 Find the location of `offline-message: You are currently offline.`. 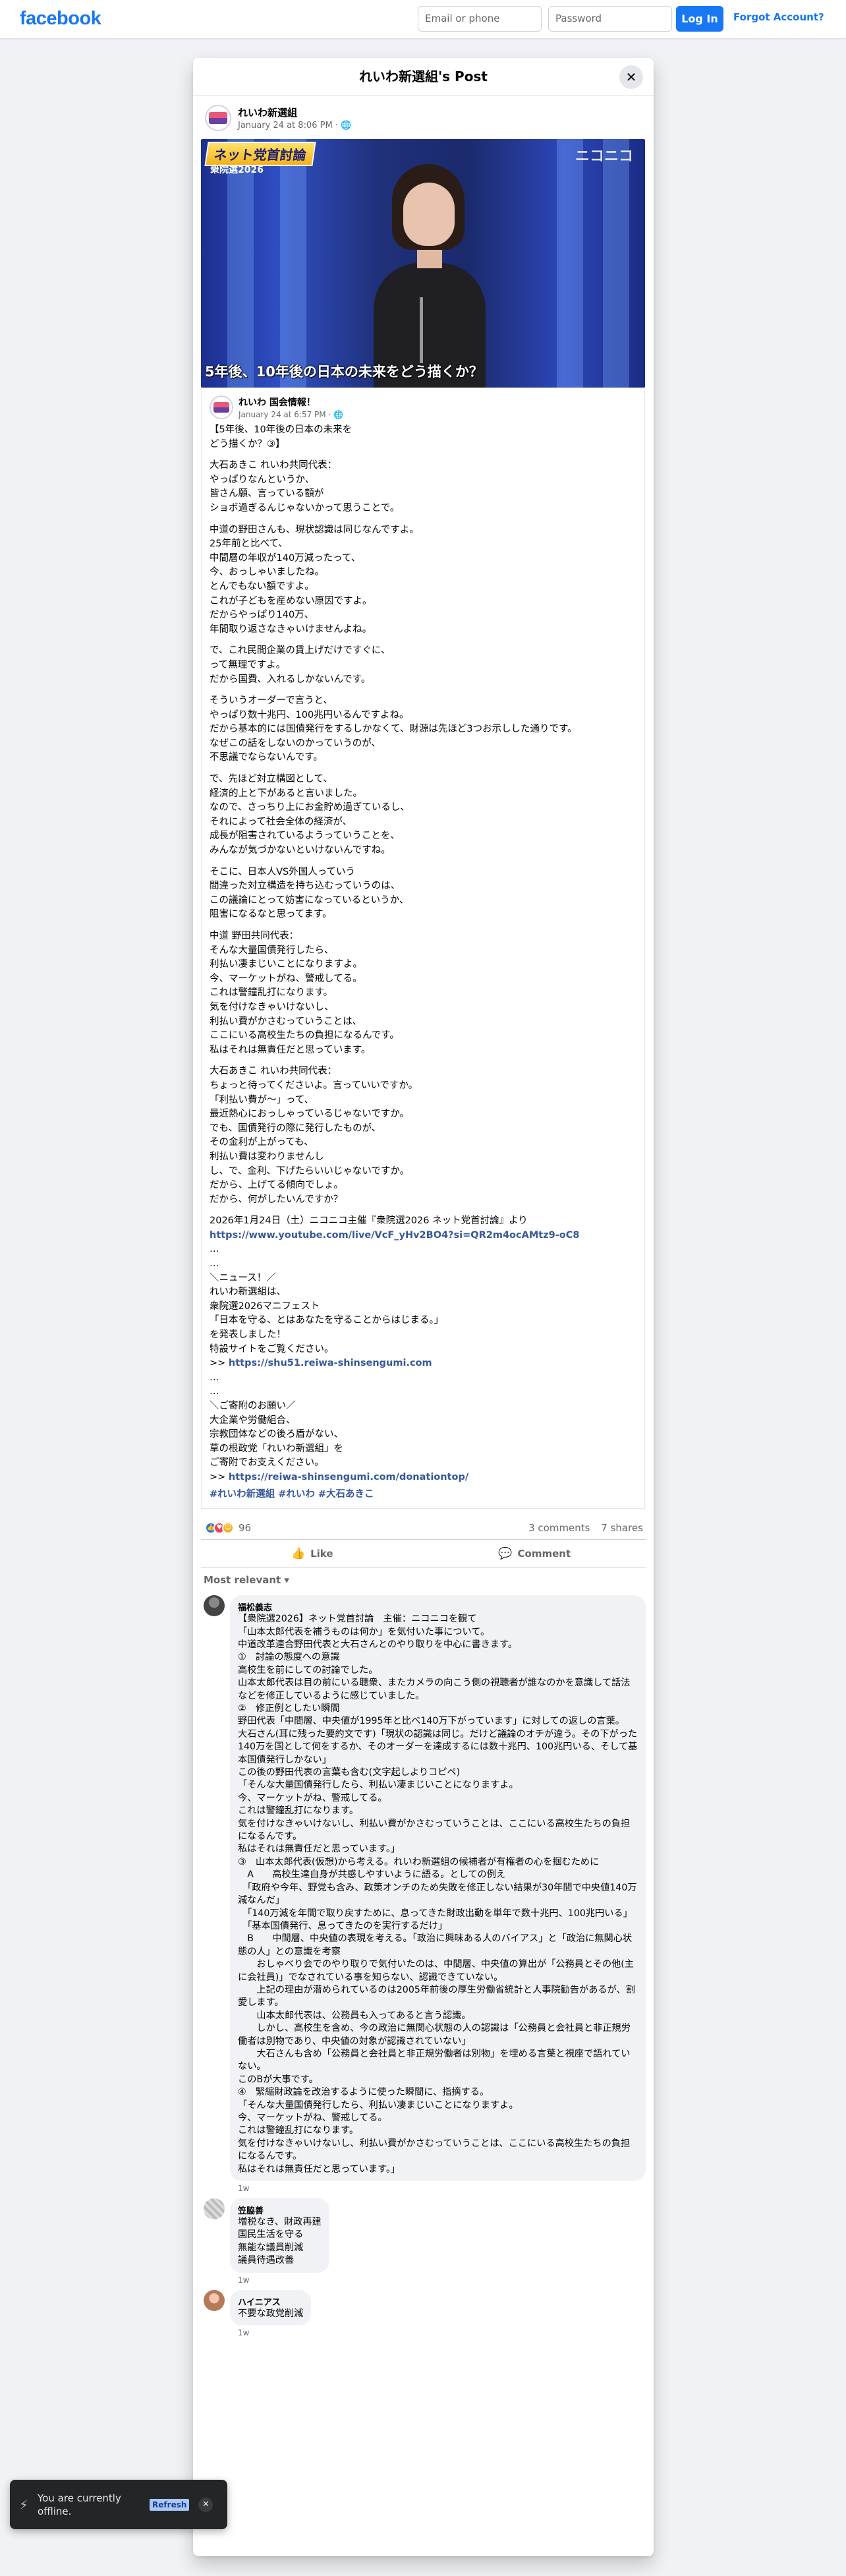

offline-message: You are currently offline. is located at coordinates (79, 2504).